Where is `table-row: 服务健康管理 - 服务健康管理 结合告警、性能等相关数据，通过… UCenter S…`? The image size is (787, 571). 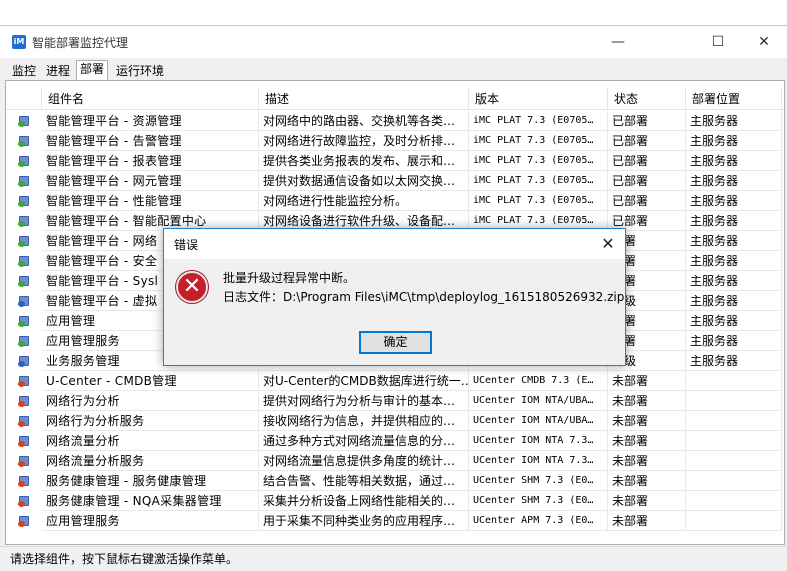 table-row: 服务健康管理 - 服务健康管理 结合告警、性能等相关数据，通过… UCenter S… is located at coordinates (395, 481).